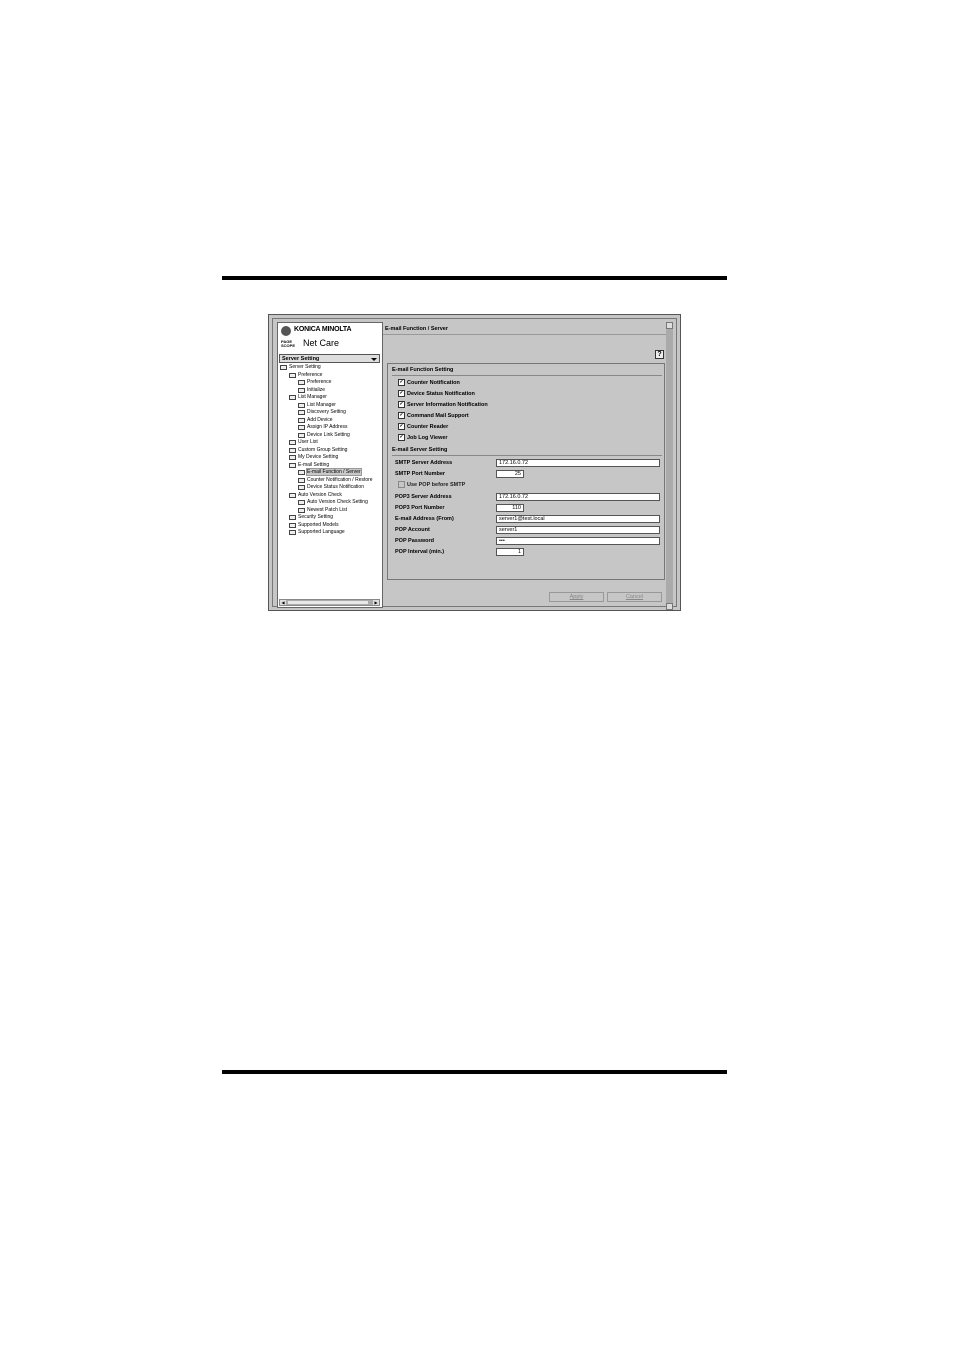 The image size is (954, 1350). I want to click on pop3-address-input: 172.16.0.72, so click(578, 497).